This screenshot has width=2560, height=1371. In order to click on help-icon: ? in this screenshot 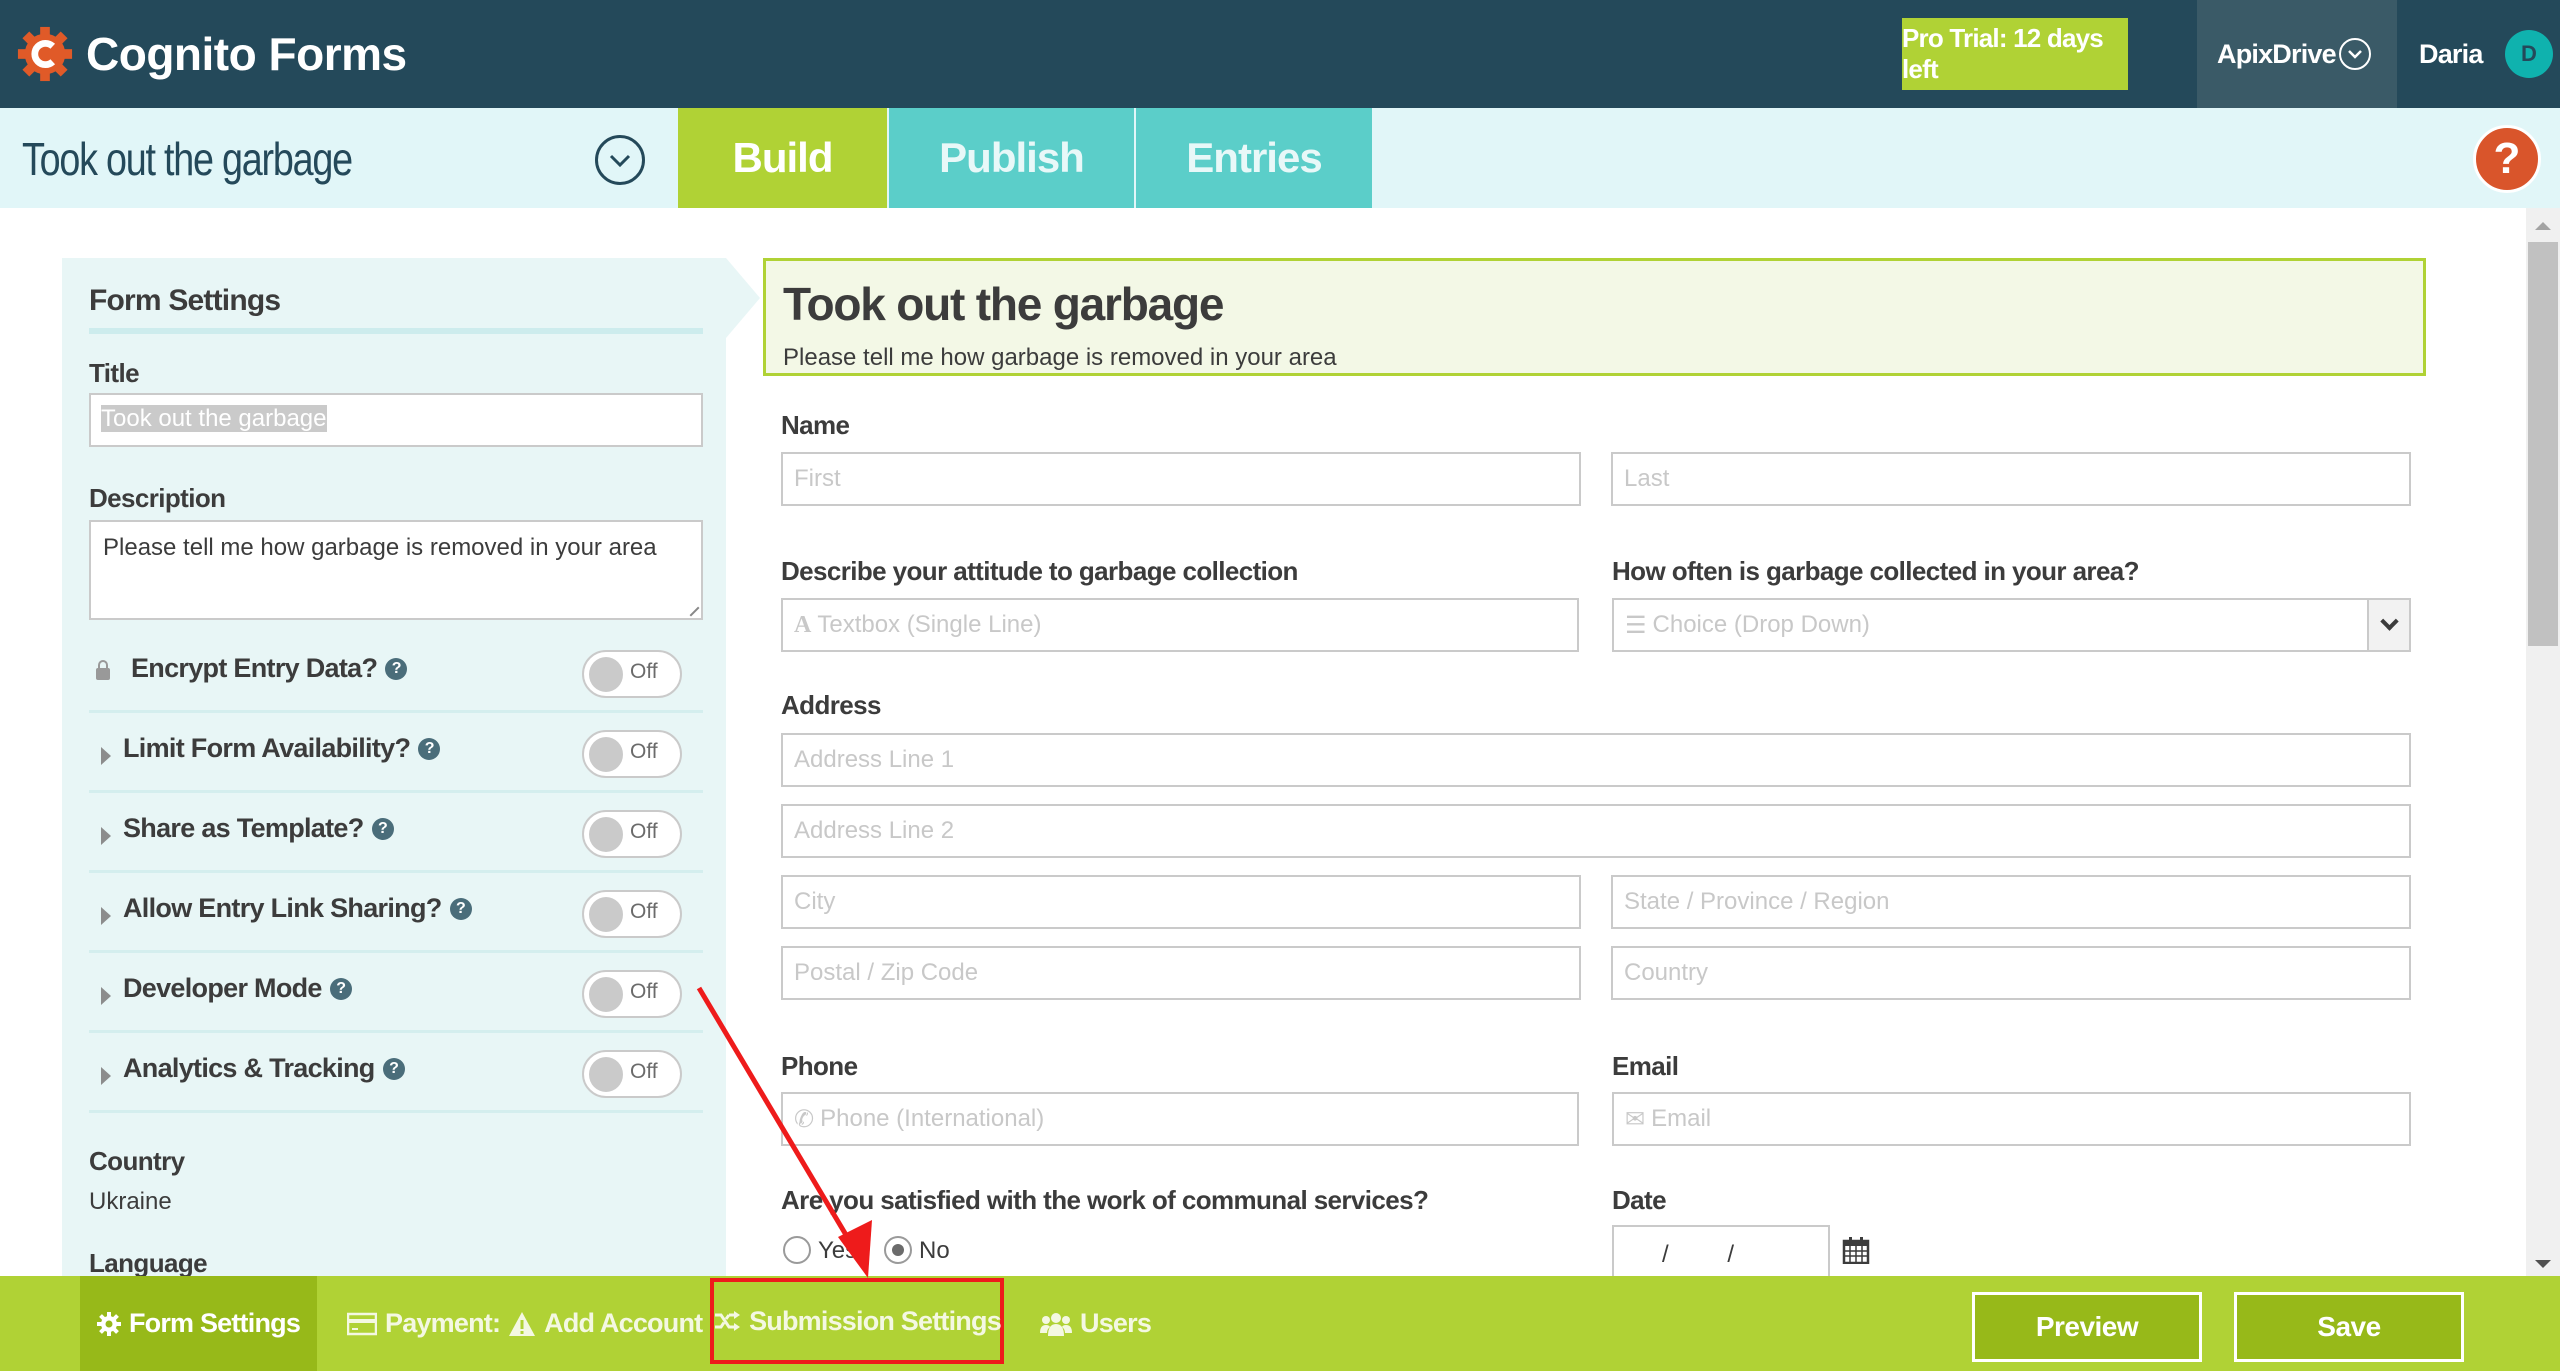, I will do `click(2507, 159)`.